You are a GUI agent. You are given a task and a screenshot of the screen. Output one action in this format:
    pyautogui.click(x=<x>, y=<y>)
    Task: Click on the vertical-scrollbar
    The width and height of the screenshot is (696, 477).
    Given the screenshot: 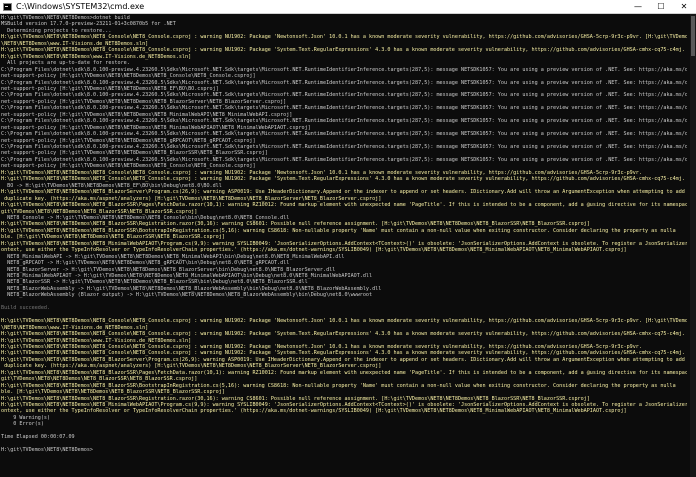 What is the action you would take?
    pyautogui.click(x=693, y=245)
    